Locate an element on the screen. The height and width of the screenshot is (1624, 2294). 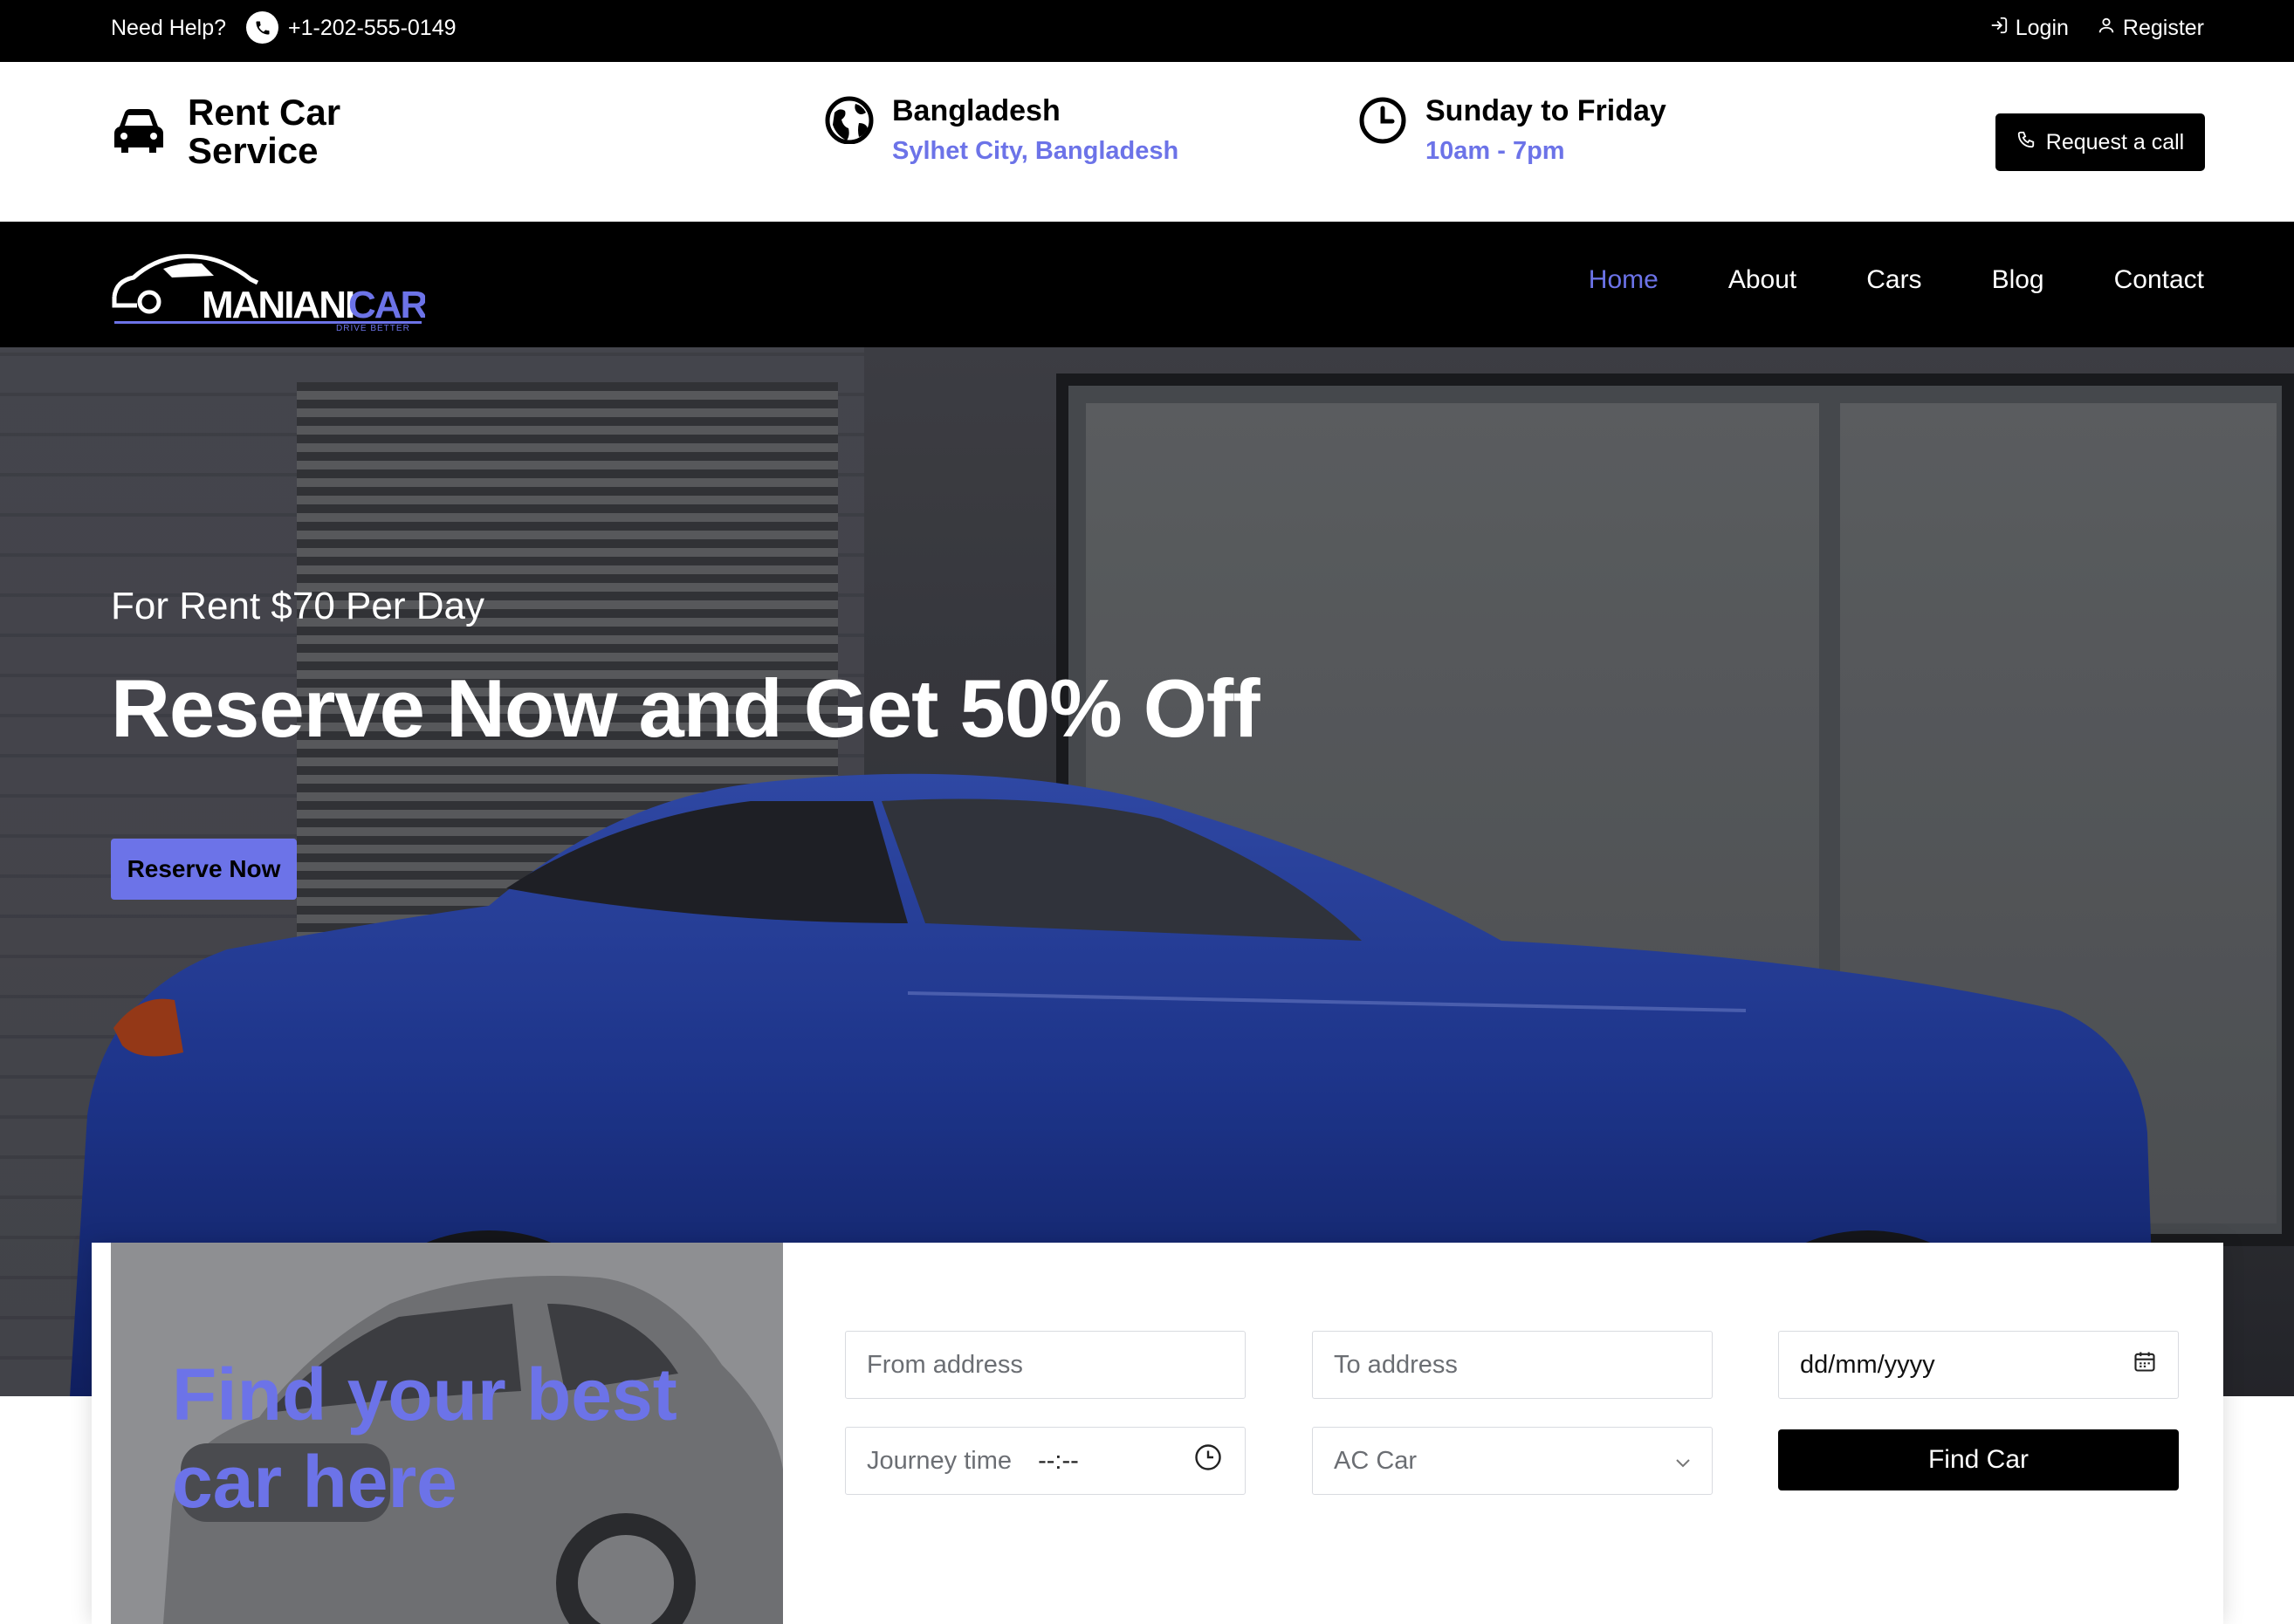
maniani-car-logo: MANIANI CAR DRIVE BETTER is located at coordinates (268, 288).